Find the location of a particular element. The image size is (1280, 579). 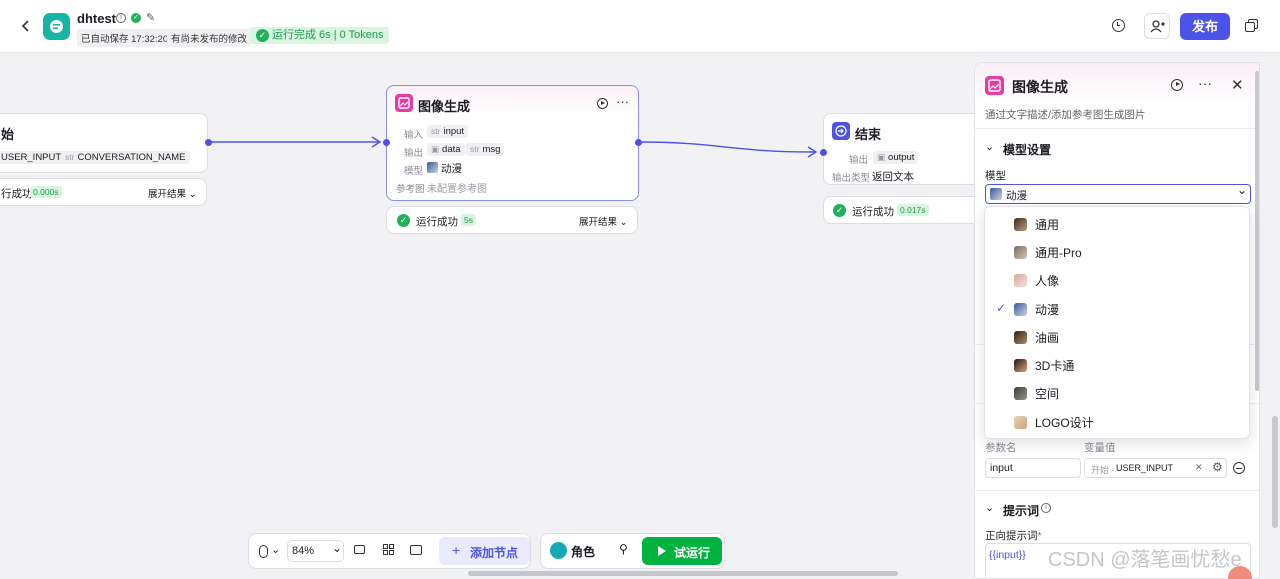

comment-icon is located at coordinates (359, 549).